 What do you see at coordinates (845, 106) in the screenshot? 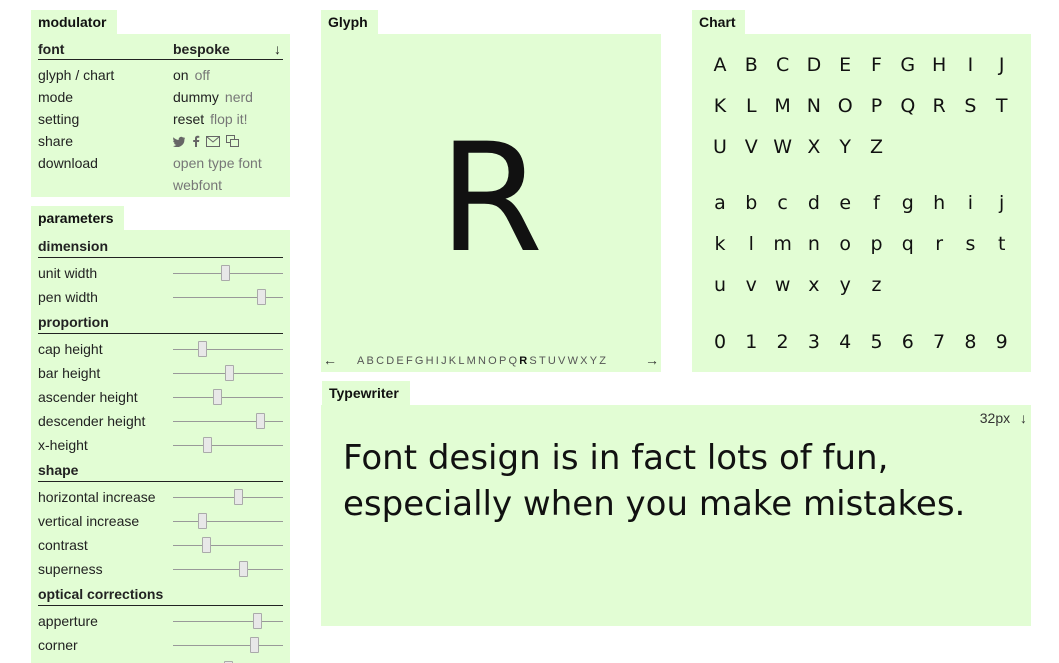
I see `chart-glyph: O` at bounding box center [845, 106].